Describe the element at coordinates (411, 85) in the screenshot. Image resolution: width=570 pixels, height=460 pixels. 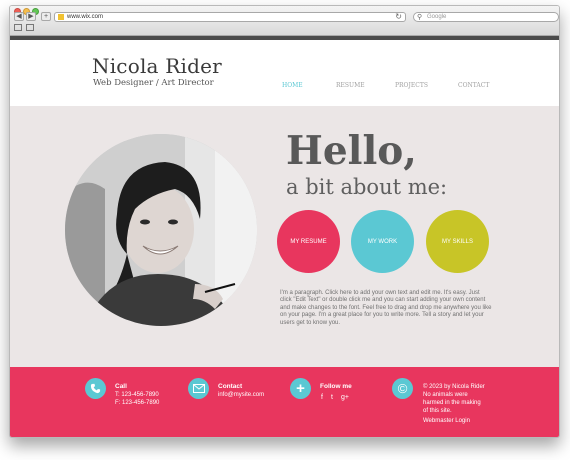
I see `nav-projects: PROJECTS` at that location.